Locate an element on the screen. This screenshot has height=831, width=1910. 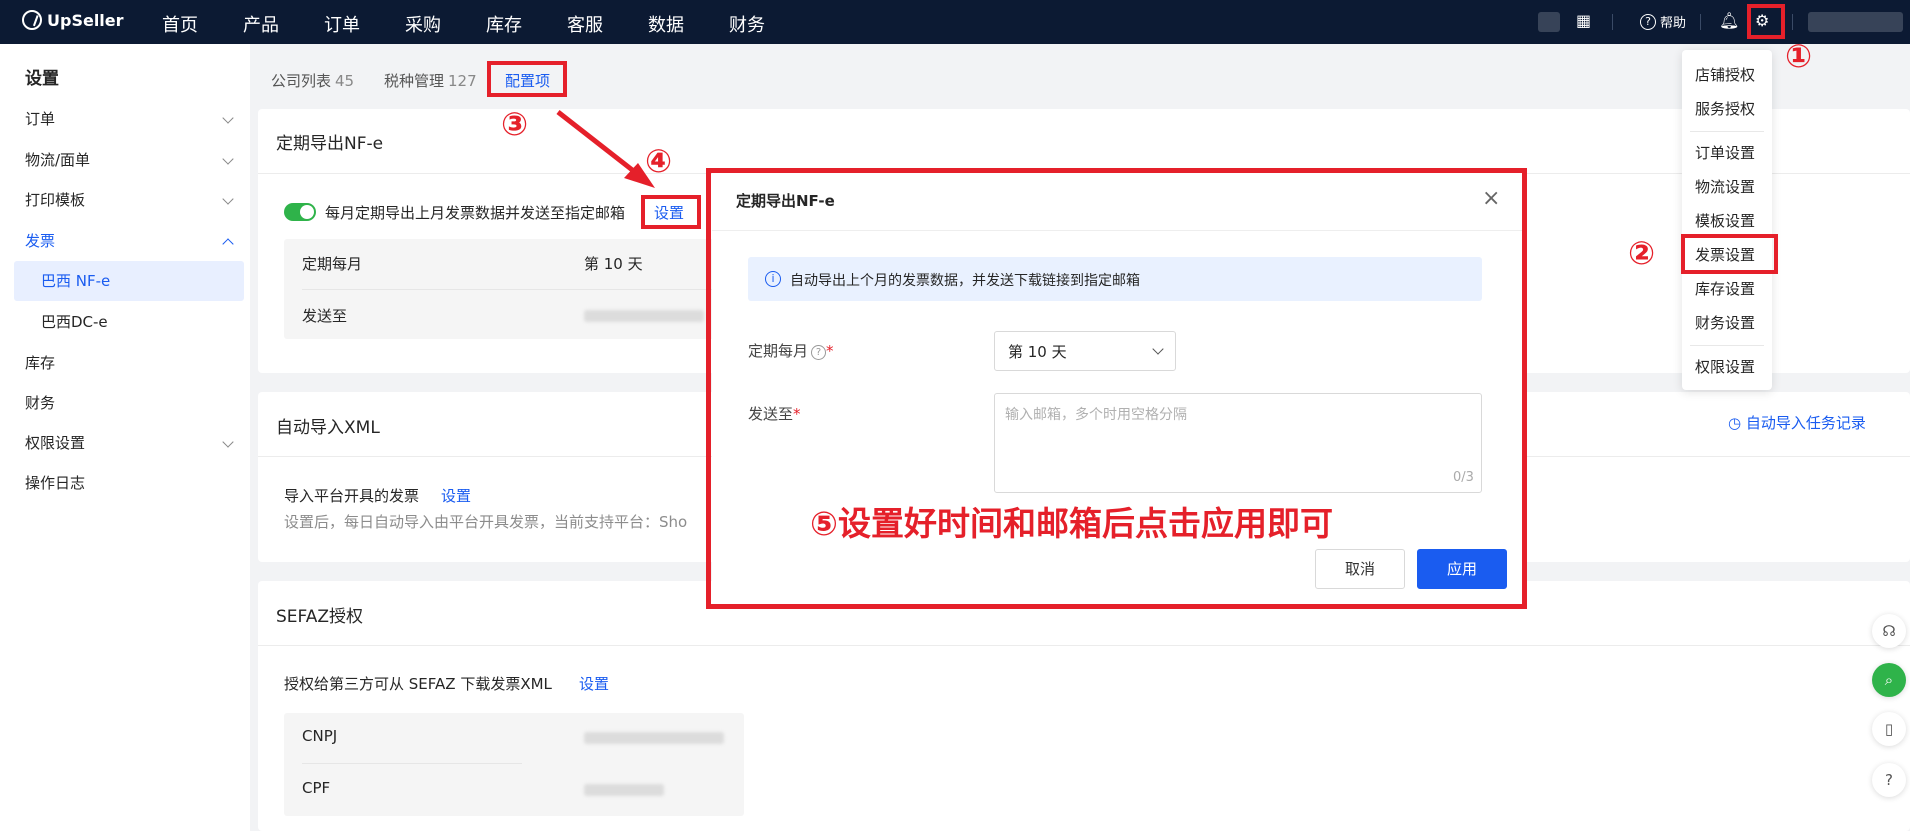
chevron-up-icon is located at coordinates (228, 244).